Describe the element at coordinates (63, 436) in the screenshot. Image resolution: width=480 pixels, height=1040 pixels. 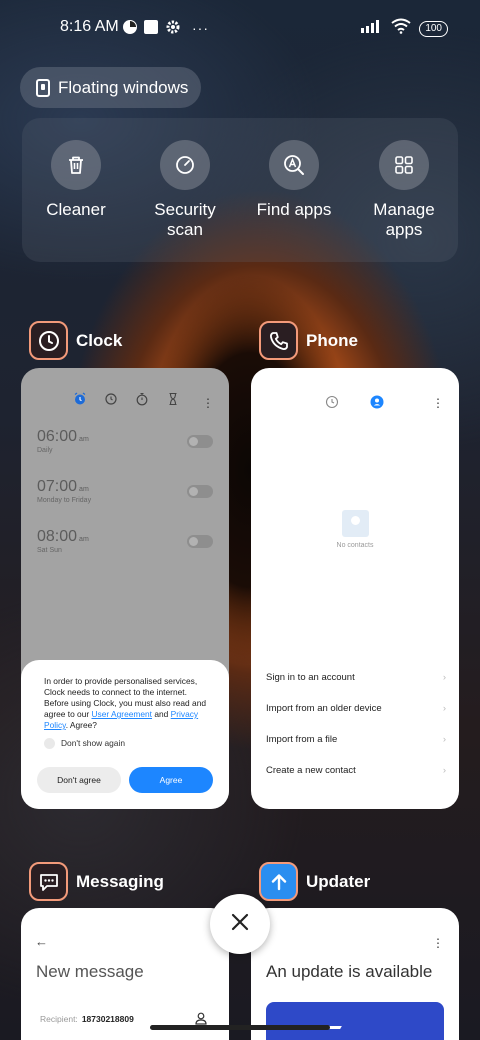
I see `alarm-time: 06:00 am` at that location.